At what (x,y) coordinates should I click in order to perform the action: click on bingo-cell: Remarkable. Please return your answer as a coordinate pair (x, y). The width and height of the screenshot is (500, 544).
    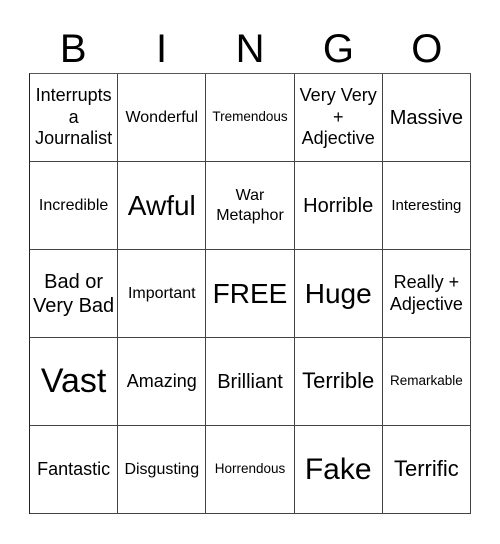
    Looking at the image, I should click on (426, 382).